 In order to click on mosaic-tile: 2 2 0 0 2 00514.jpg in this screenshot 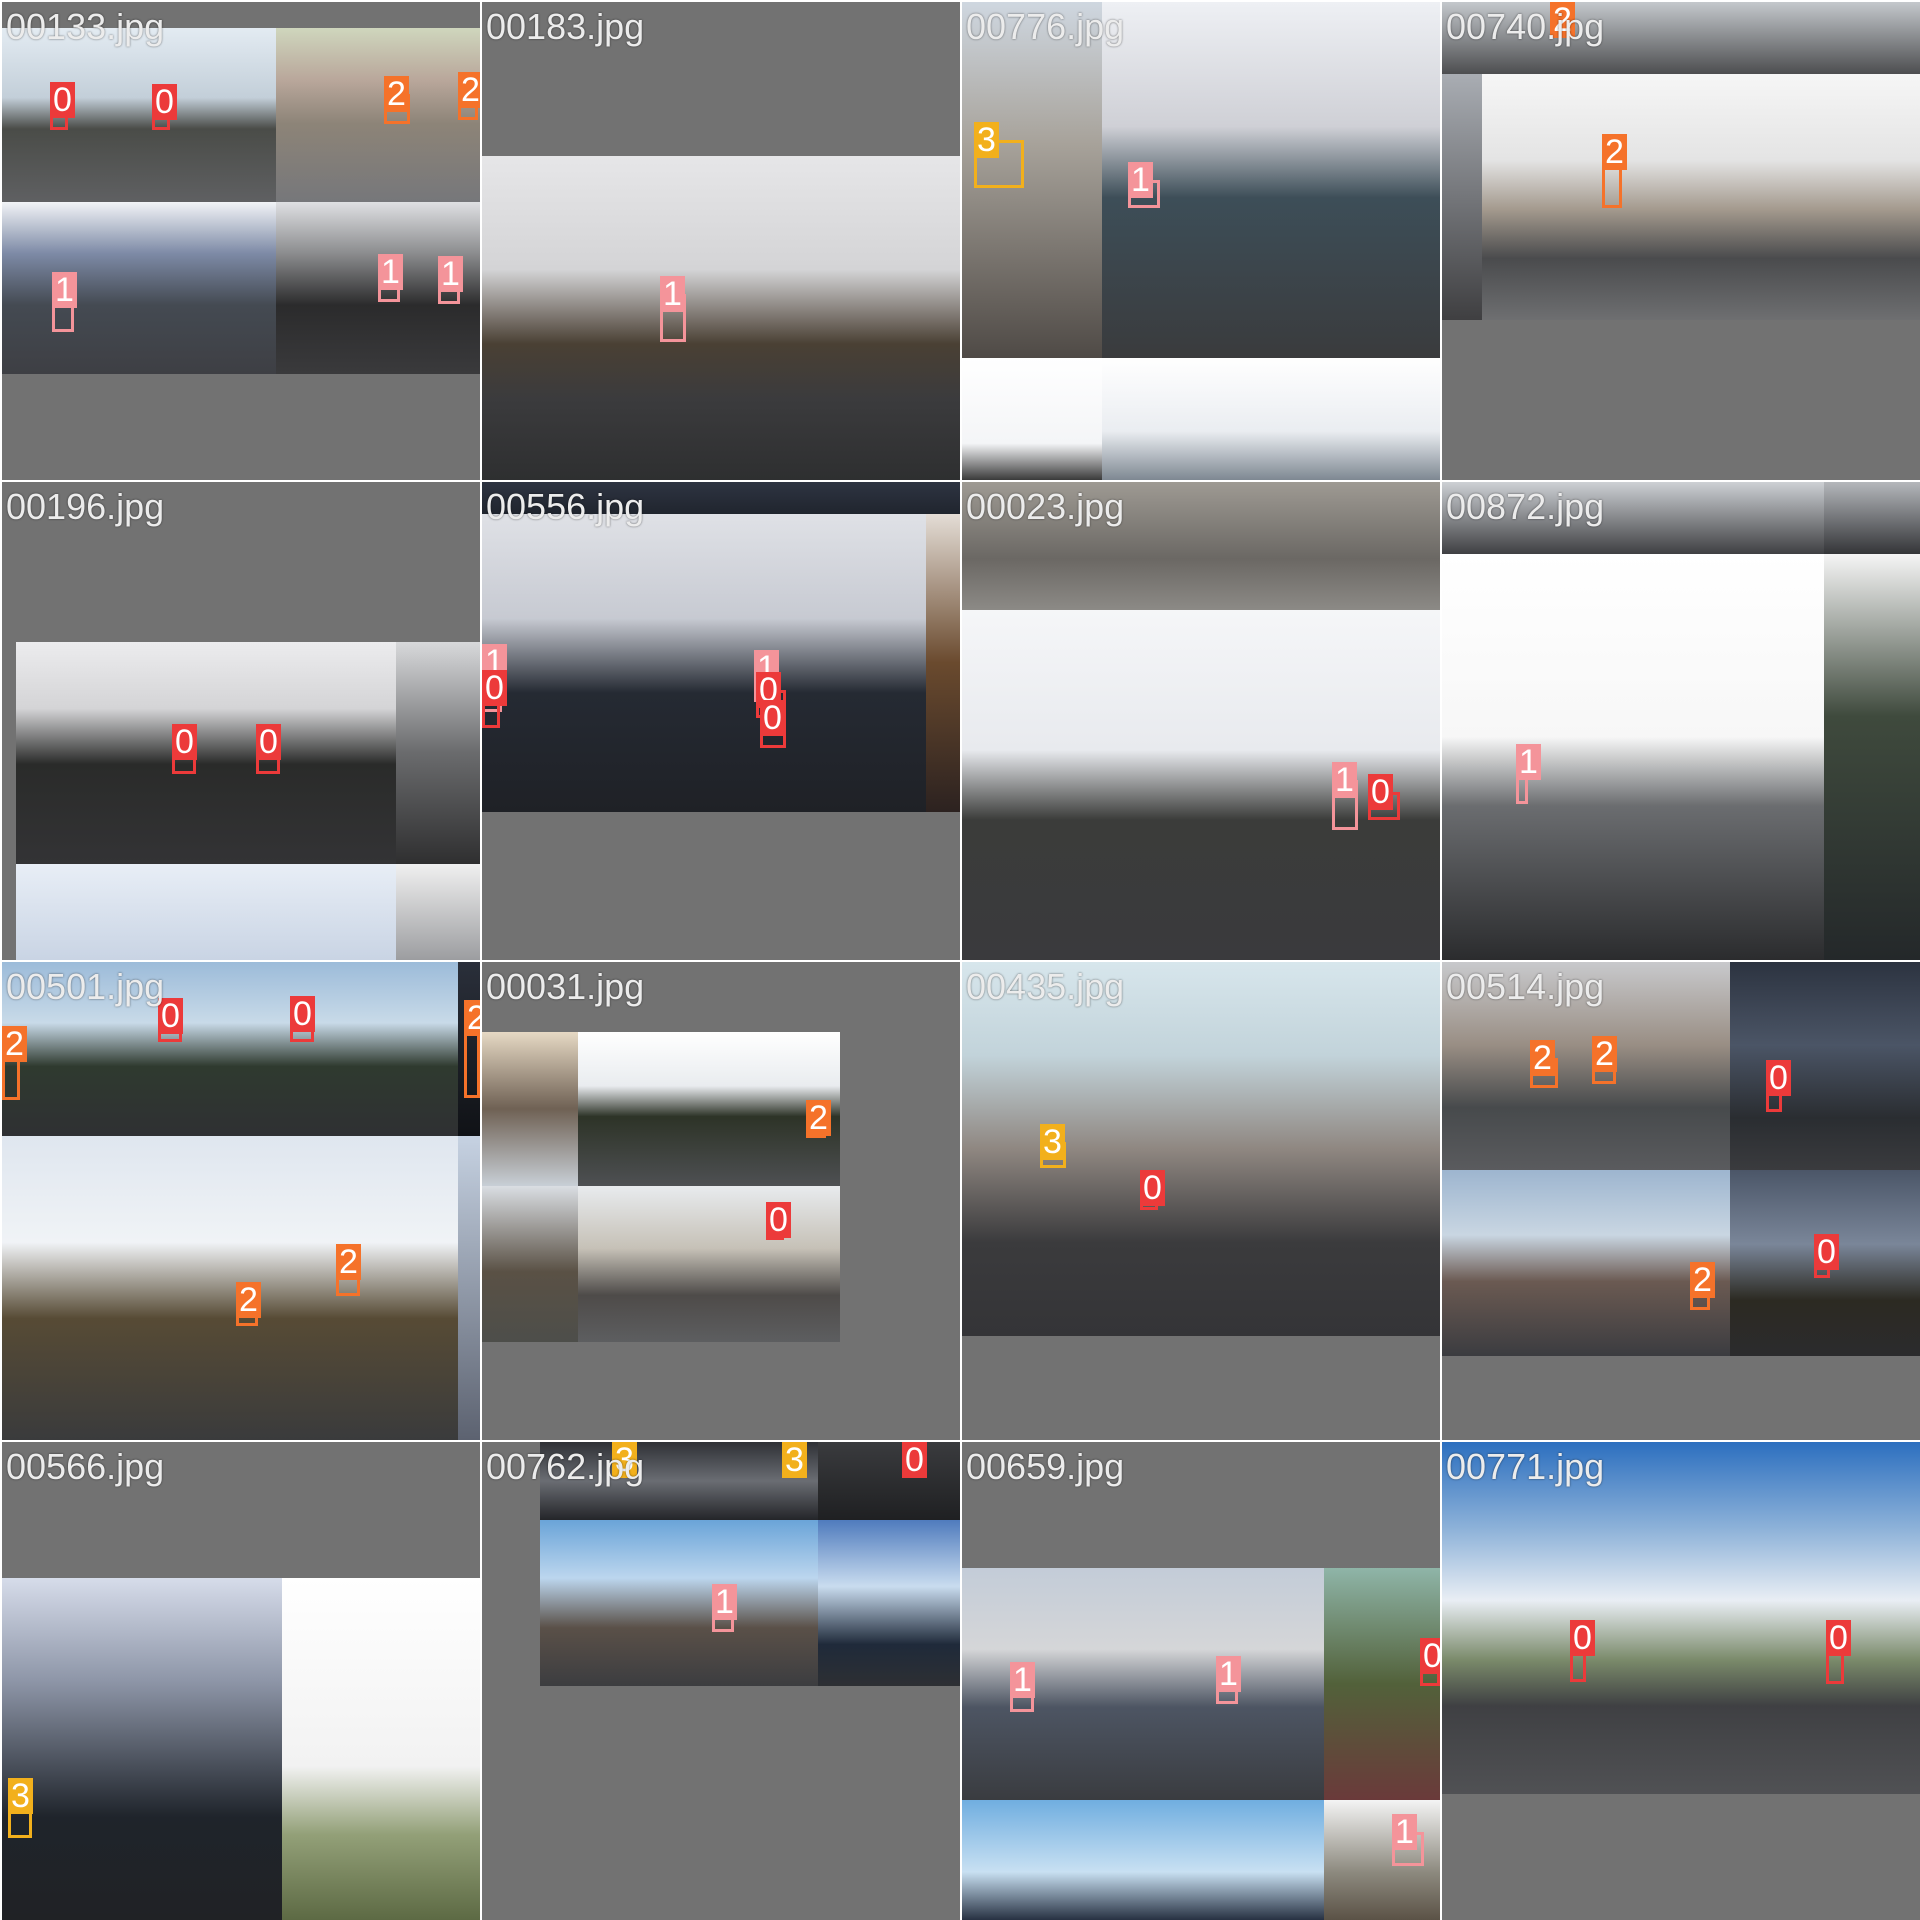, I will do `click(1681, 1201)`.